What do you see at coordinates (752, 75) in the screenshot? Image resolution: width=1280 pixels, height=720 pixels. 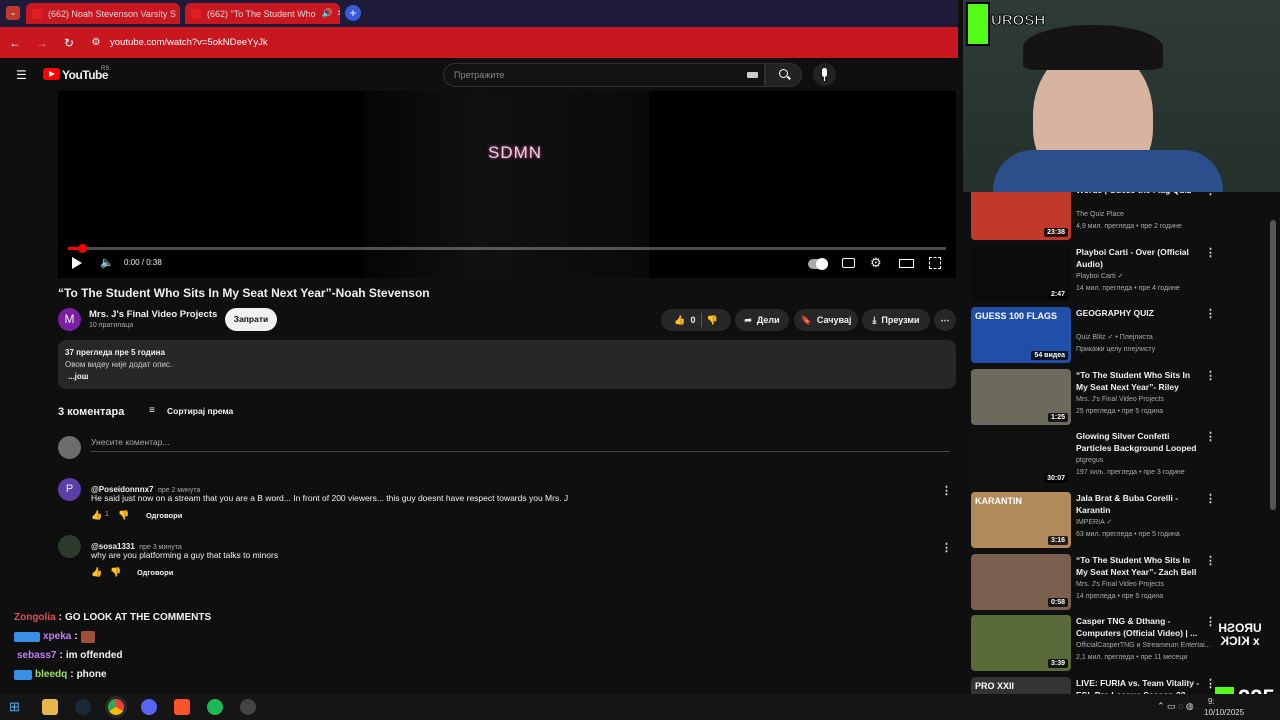 I see `keyboard-icon` at bounding box center [752, 75].